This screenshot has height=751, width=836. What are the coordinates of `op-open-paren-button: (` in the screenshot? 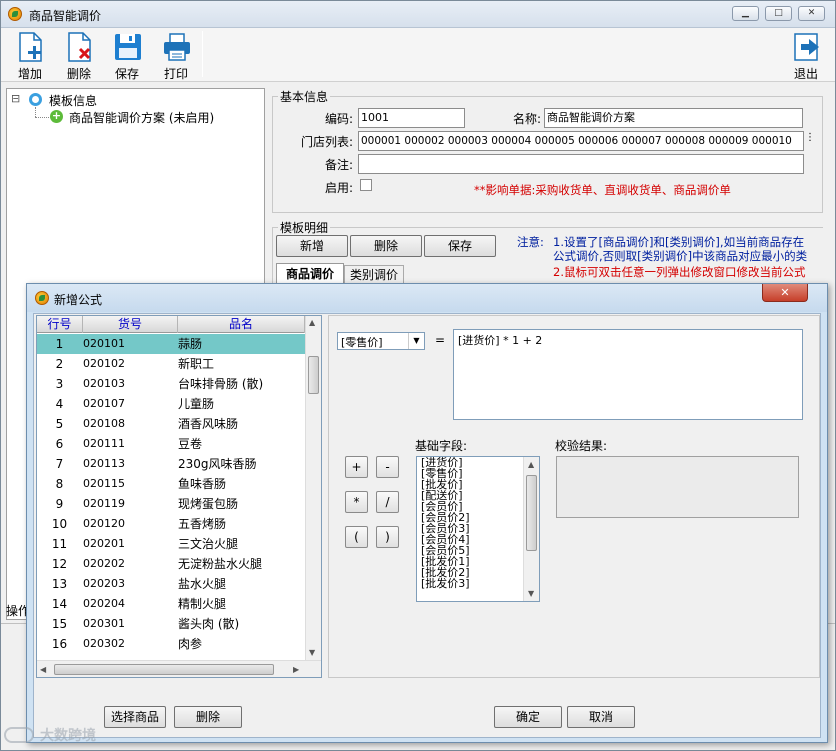 It's located at (356, 537).